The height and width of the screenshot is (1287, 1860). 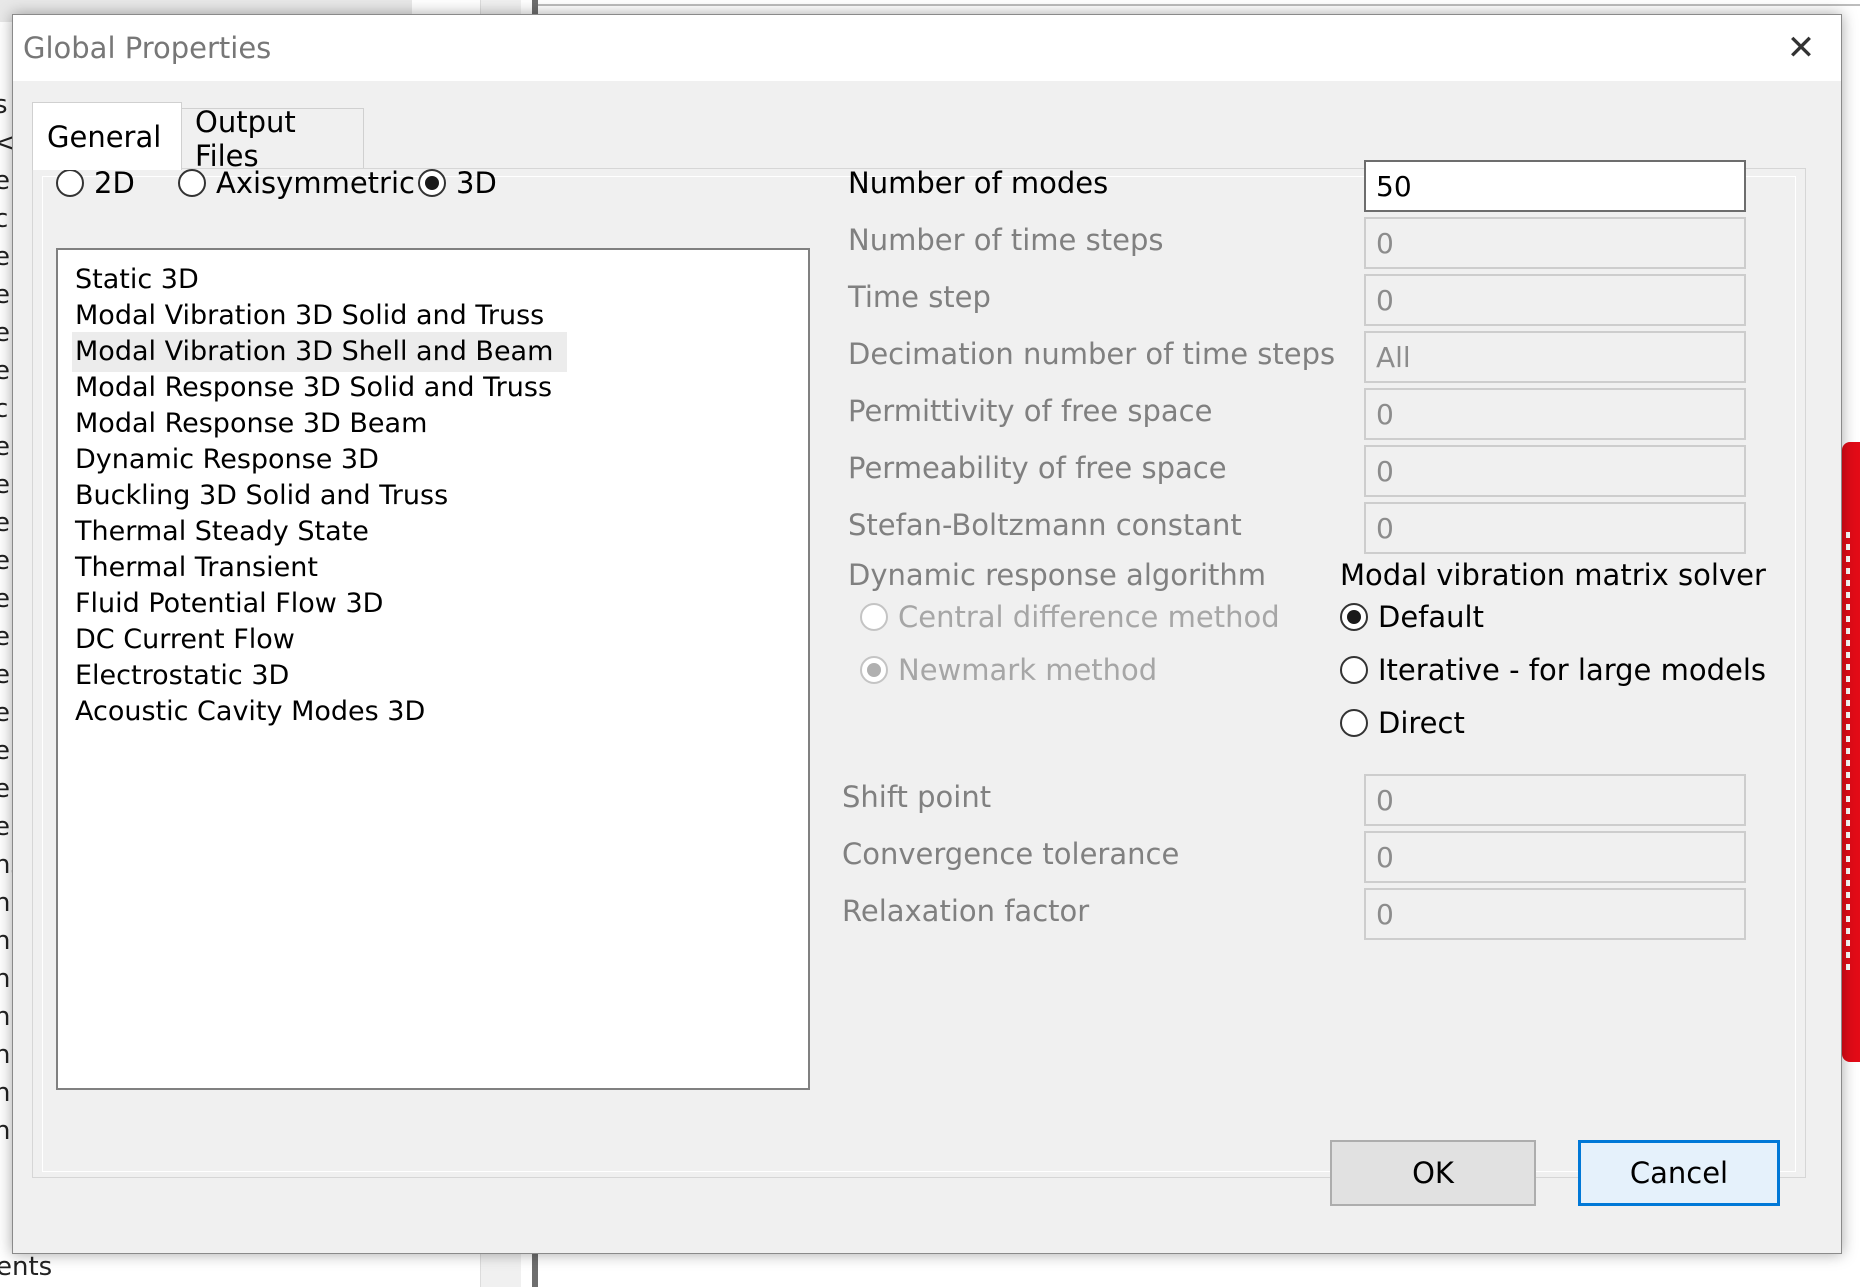 What do you see at coordinates (1431, 617) in the screenshot?
I see `radio-solver-default-label: Default` at bounding box center [1431, 617].